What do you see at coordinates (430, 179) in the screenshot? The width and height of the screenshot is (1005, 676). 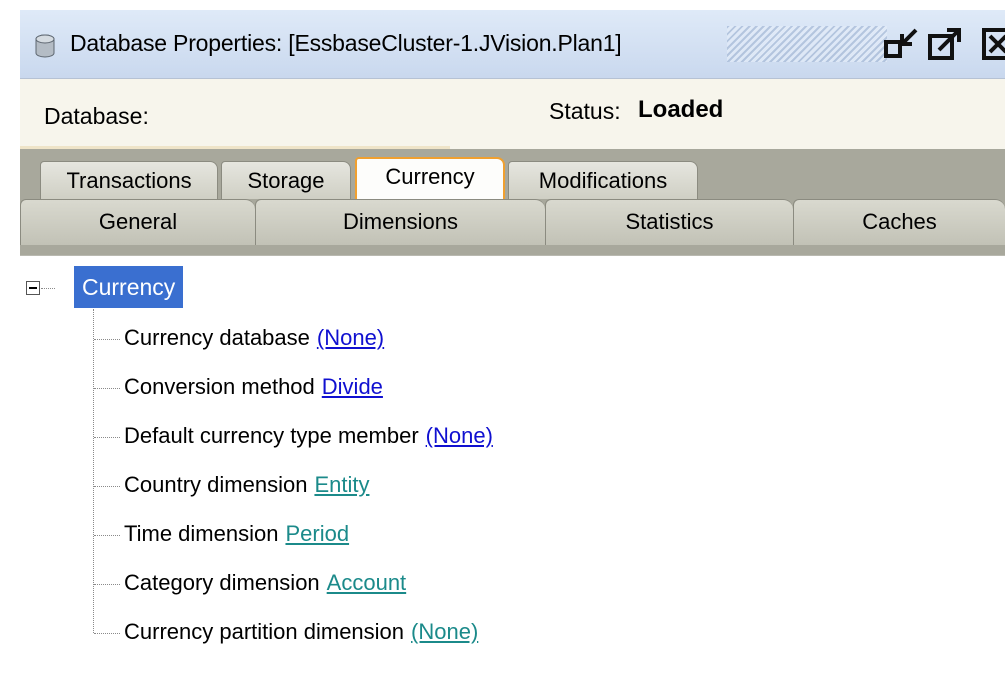 I see `tab-currency: Currency` at bounding box center [430, 179].